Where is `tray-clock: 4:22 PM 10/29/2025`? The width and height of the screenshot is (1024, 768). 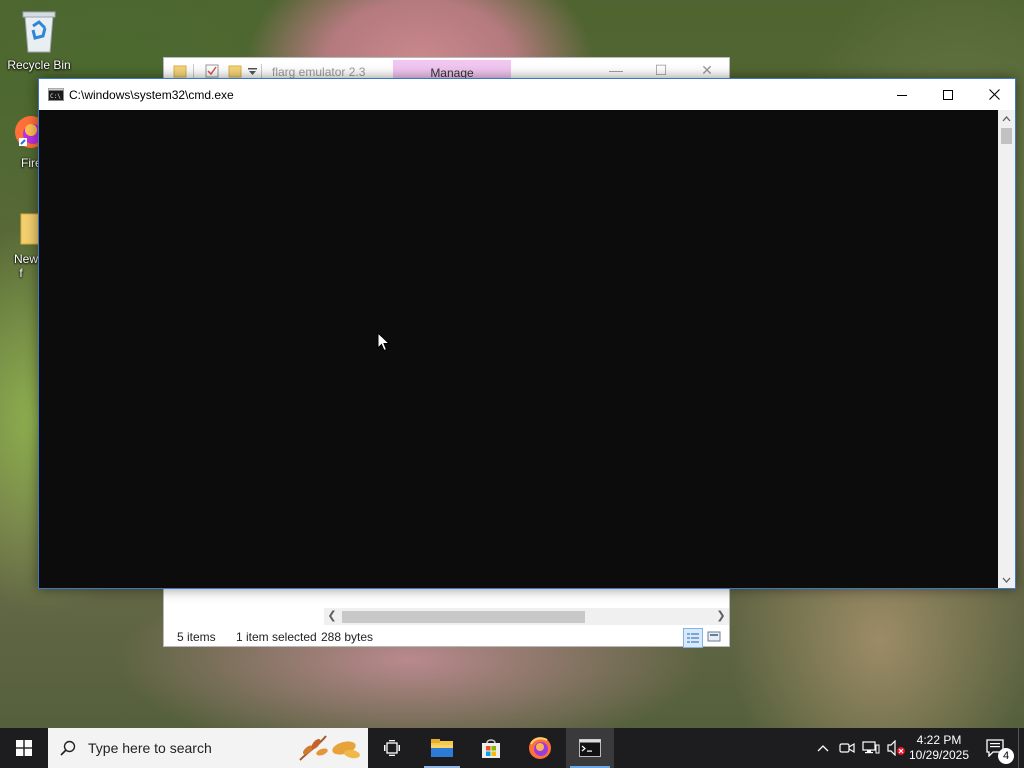 tray-clock: 4:22 PM 10/29/2025 is located at coordinates (939, 748).